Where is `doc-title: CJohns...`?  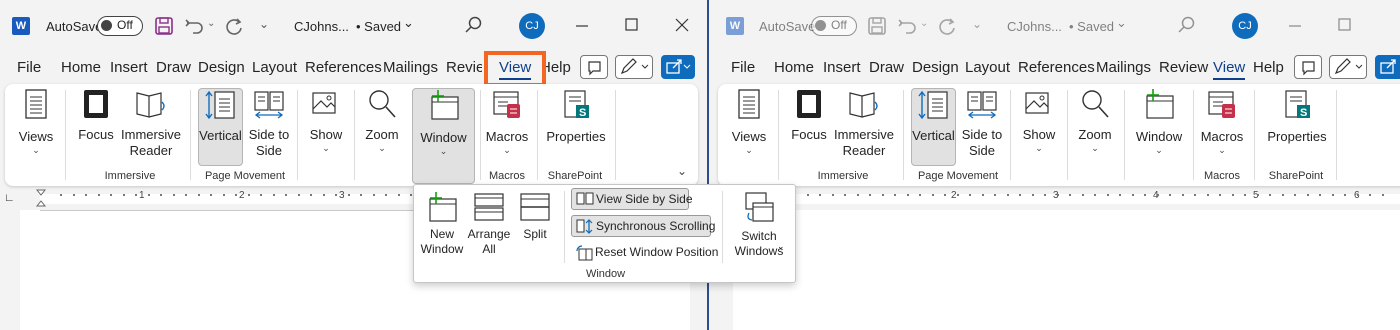
doc-title: CJohns... is located at coordinates (321, 26).